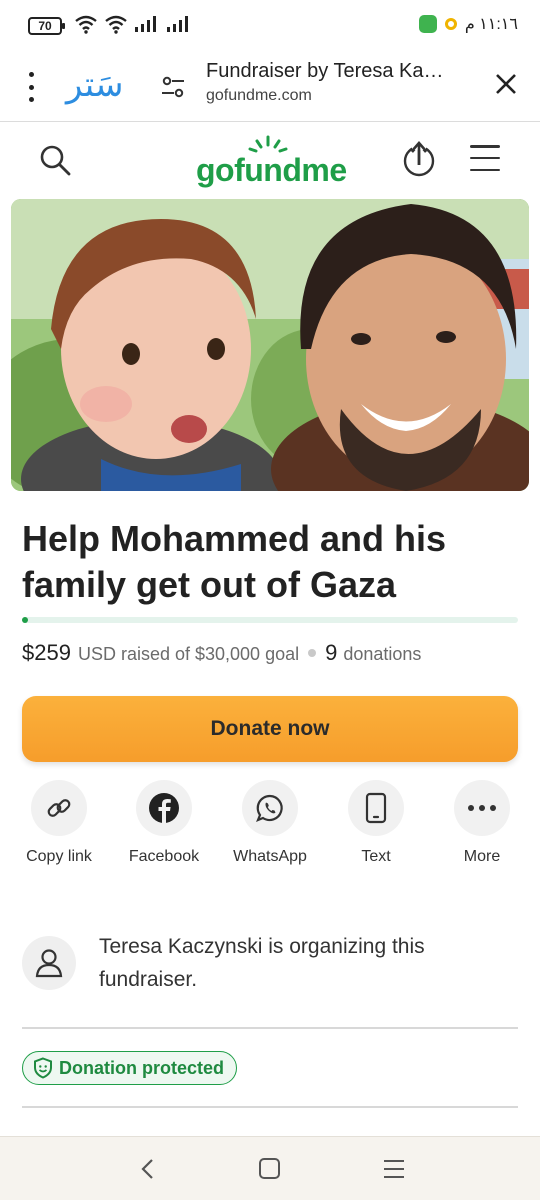 The height and width of the screenshot is (1200, 540). What do you see at coordinates (55, 160) in the screenshot?
I see `search-icon` at bounding box center [55, 160].